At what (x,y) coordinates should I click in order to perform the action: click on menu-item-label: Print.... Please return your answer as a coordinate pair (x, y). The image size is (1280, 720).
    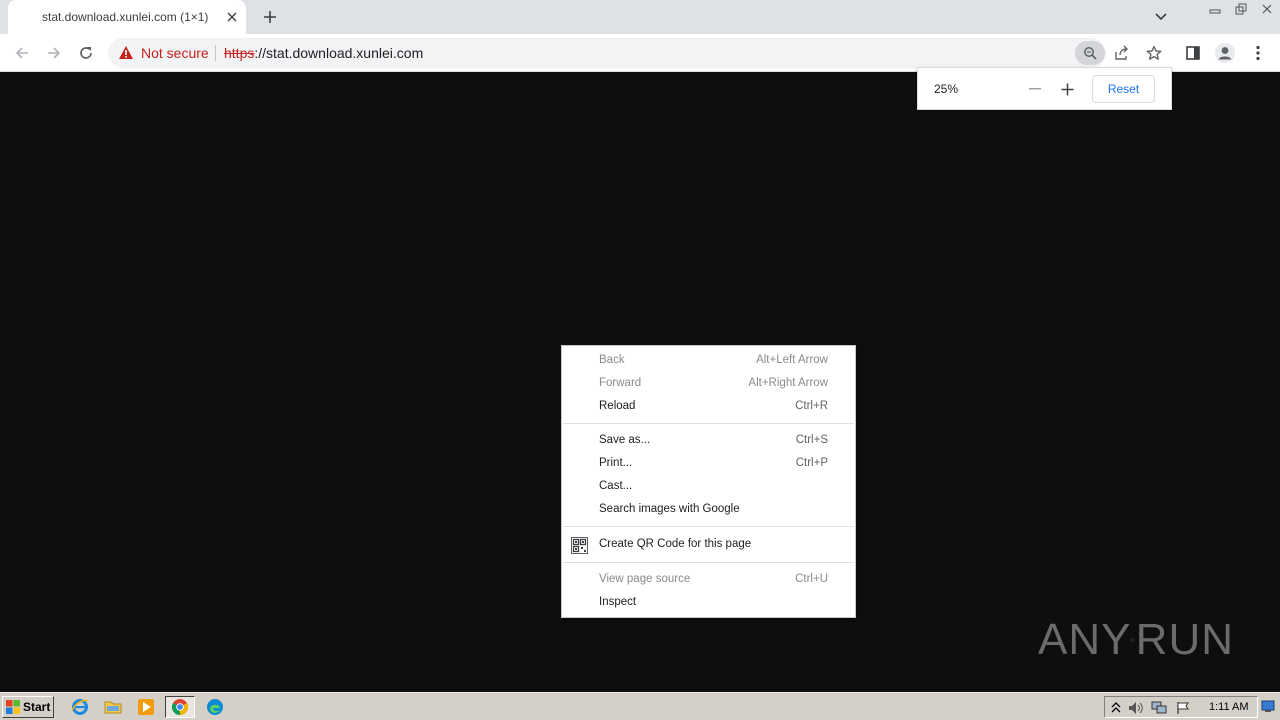
    Looking at the image, I should click on (616, 463).